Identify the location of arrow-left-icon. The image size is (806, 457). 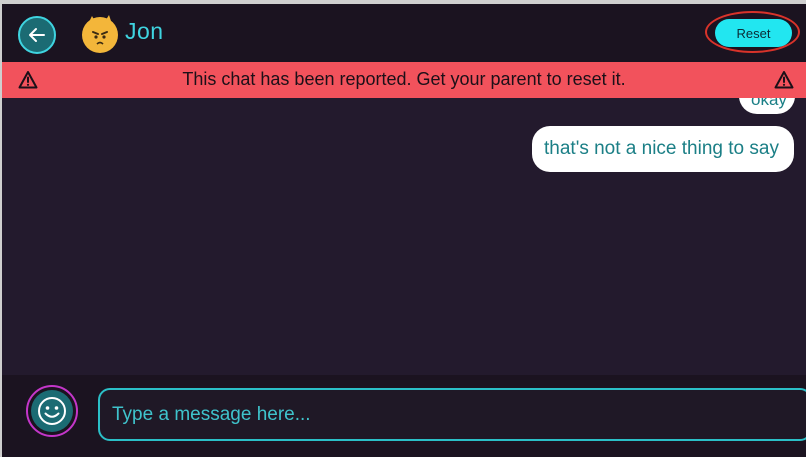
(37, 35).